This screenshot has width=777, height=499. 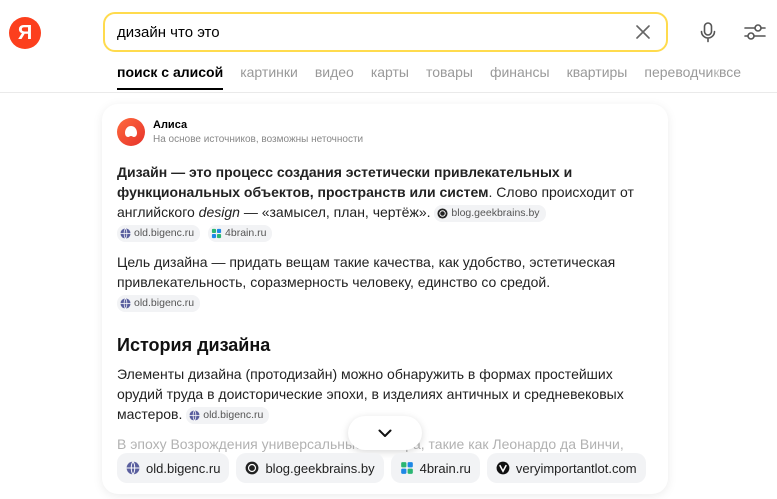 What do you see at coordinates (246, 232) in the screenshot?
I see `source-badge-label: 4brain.ru` at bounding box center [246, 232].